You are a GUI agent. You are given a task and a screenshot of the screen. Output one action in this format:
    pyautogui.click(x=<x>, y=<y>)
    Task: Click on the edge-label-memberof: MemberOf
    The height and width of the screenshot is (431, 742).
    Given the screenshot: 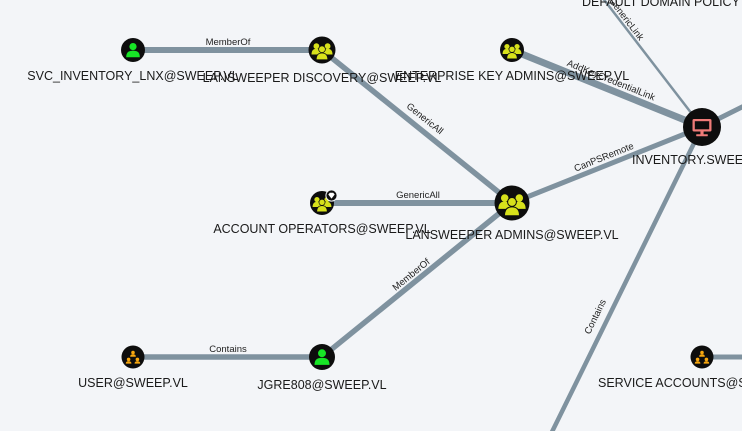 What is the action you would take?
    pyautogui.click(x=228, y=42)
    